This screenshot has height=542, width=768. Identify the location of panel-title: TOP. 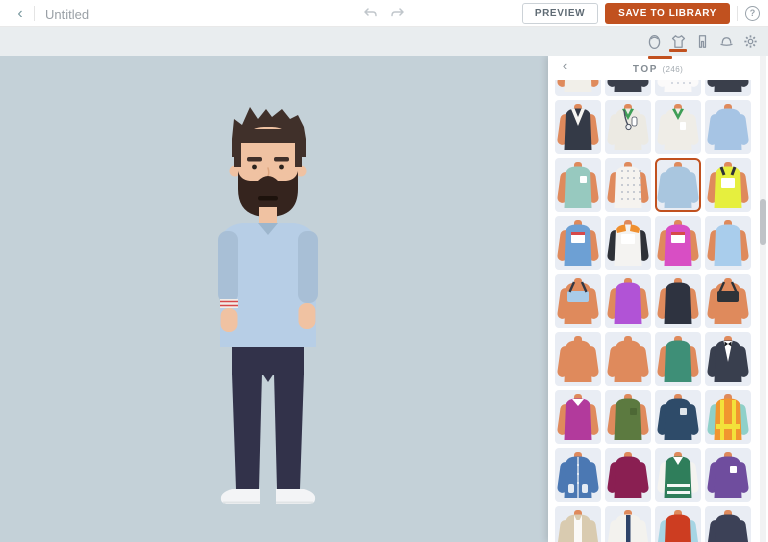
(645, 69).